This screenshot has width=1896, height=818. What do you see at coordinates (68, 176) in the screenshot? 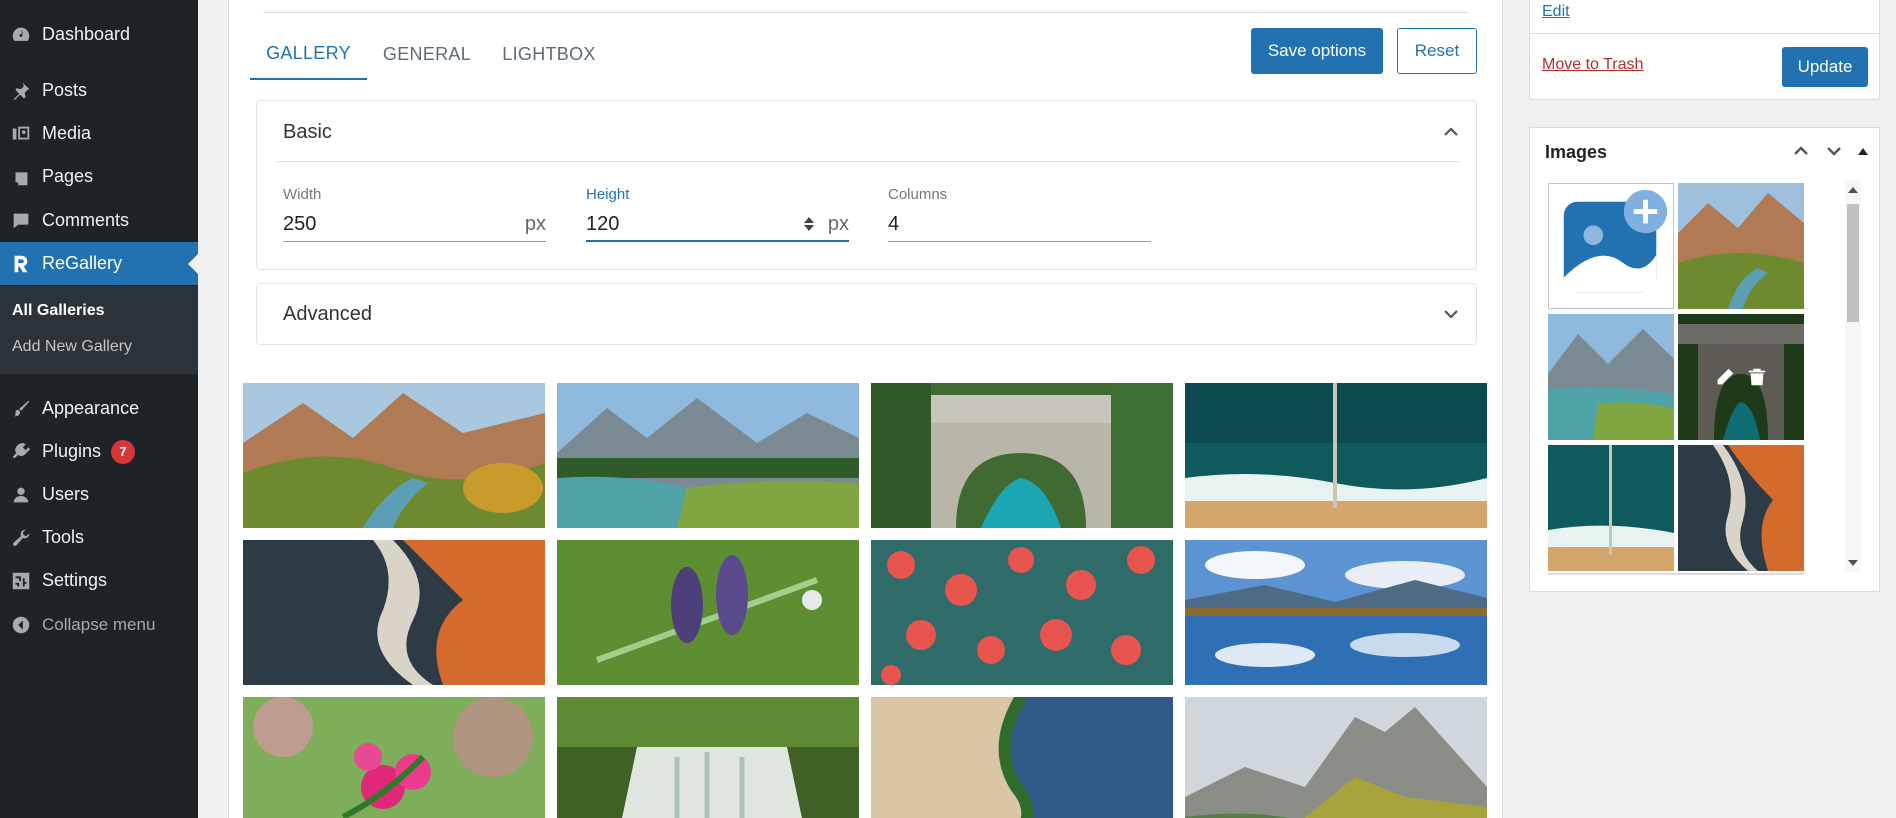
I see `menu-label: Pages` at bounding box center [68, 176].